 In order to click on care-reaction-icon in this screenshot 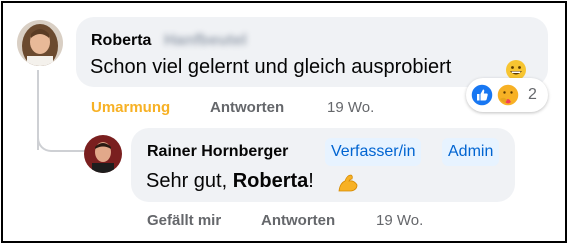, I will do `click(508, 97)`.